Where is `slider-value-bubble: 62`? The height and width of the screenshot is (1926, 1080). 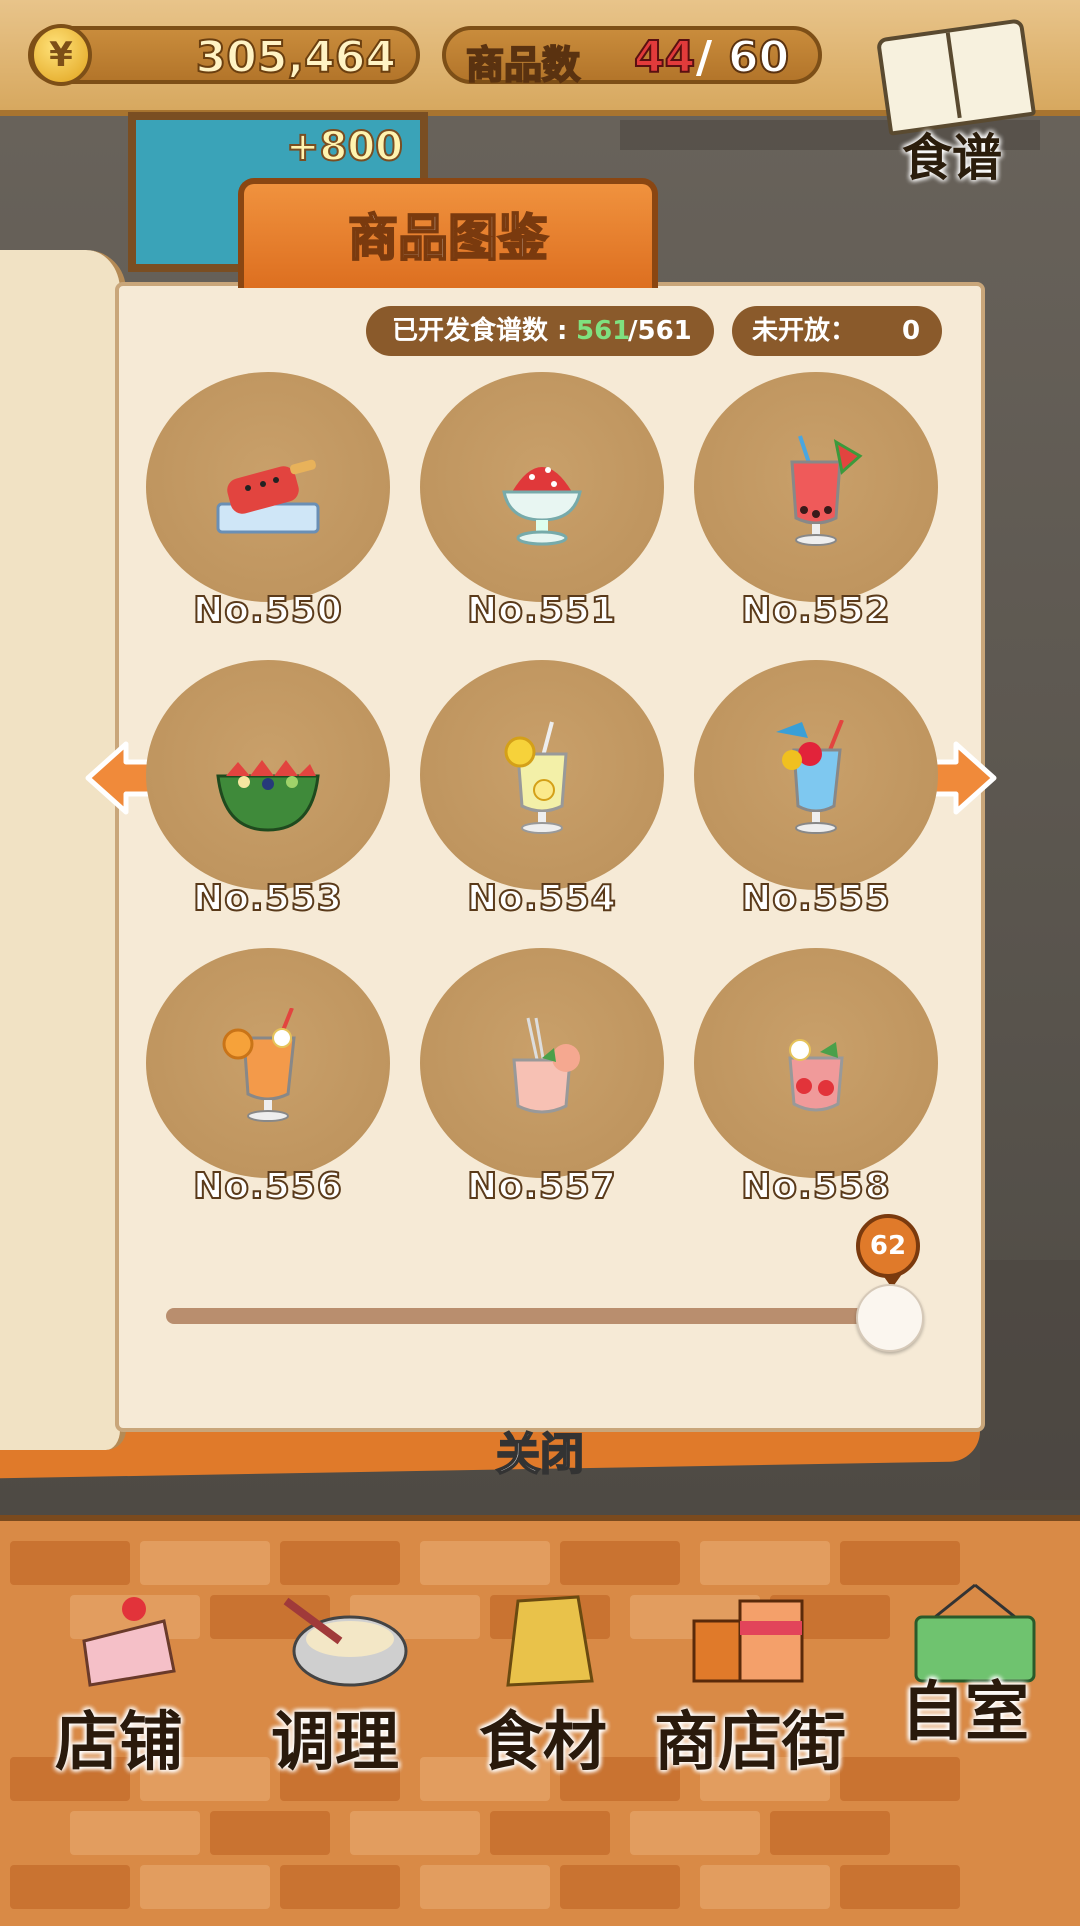 slider-value-bubble: 62 is located at coordinates (888, 1251).